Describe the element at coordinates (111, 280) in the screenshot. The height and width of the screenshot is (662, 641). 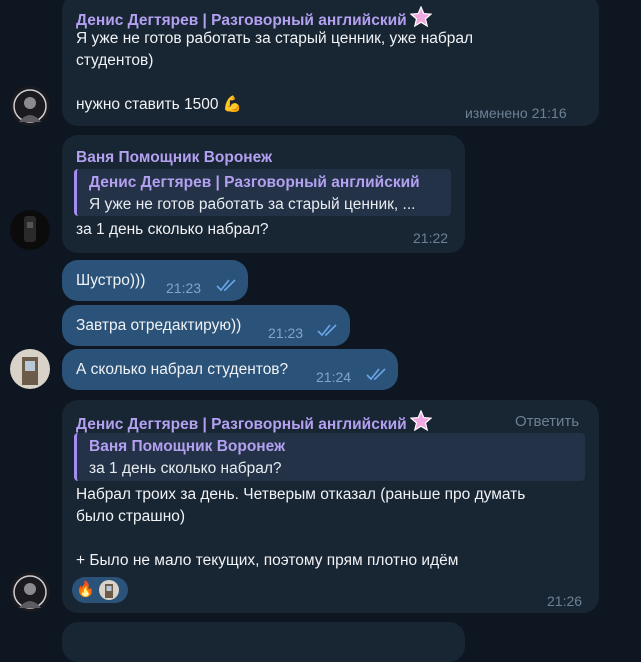
I see `message-text: Шустро)))` at that location.